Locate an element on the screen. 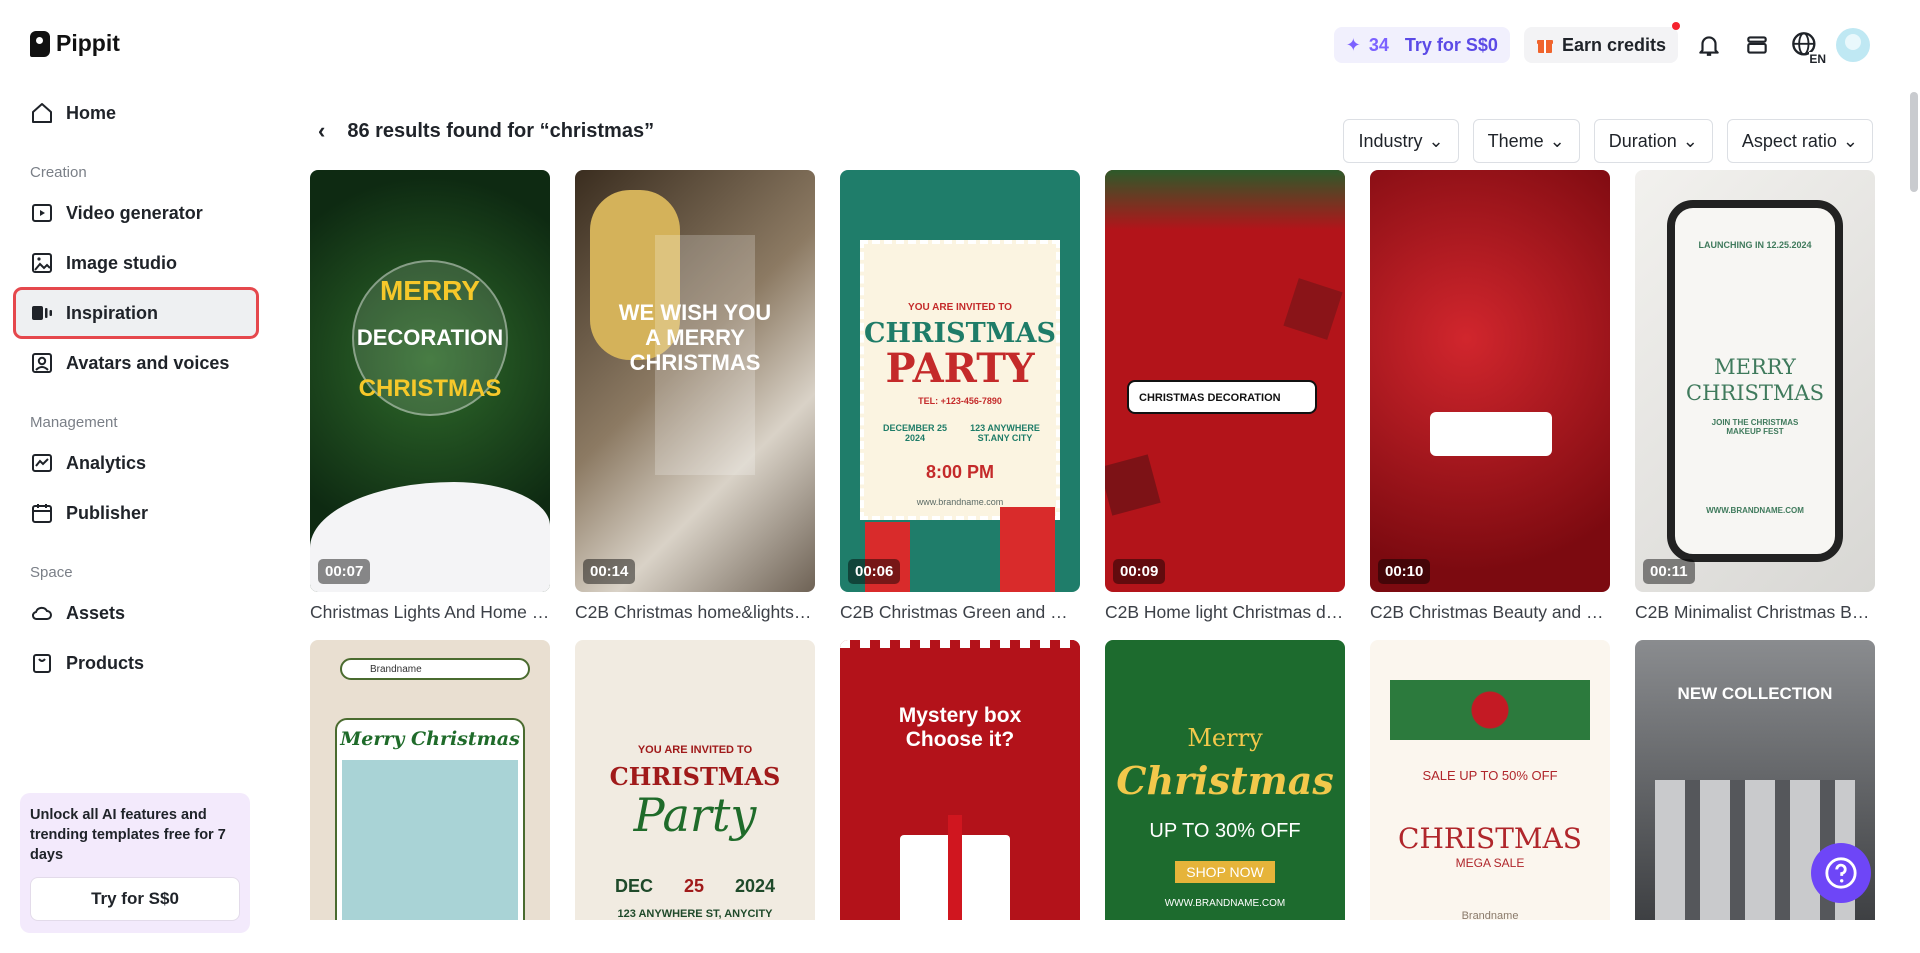 This screenshot has height=953, width=1920. thumb-search-bar: CHRISTMAS DECORATION is located at coordinates (1222, 397).